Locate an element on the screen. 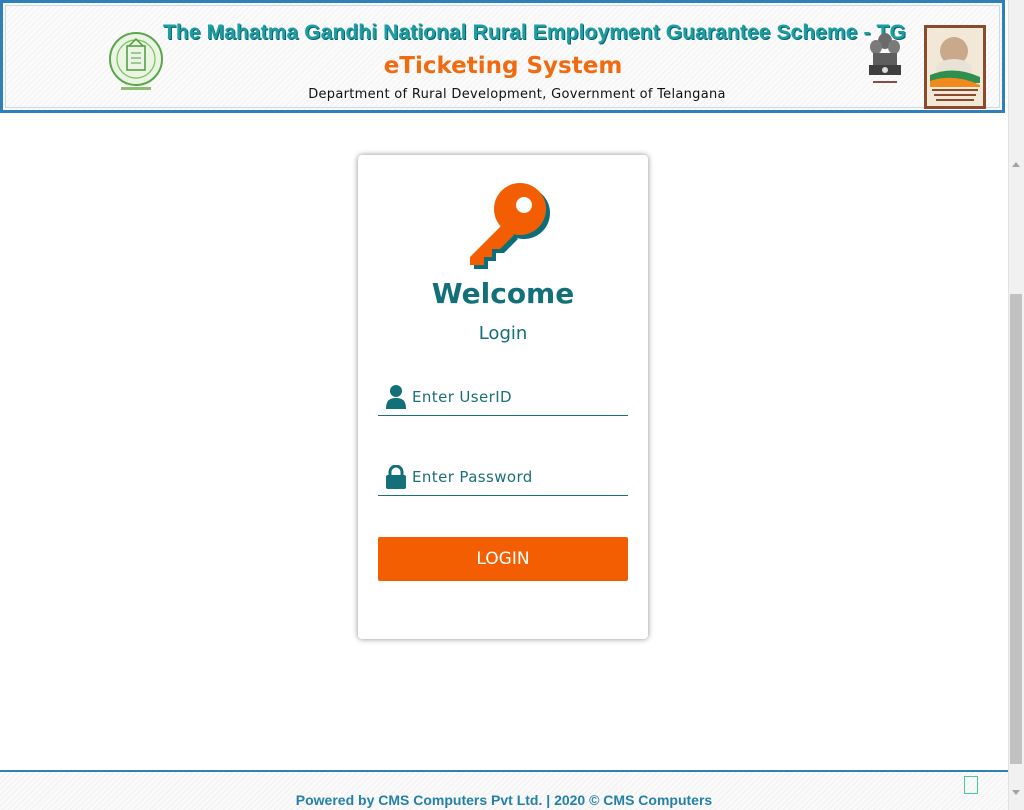  system-title: eTicketing System is located at coordinates (503, 66).